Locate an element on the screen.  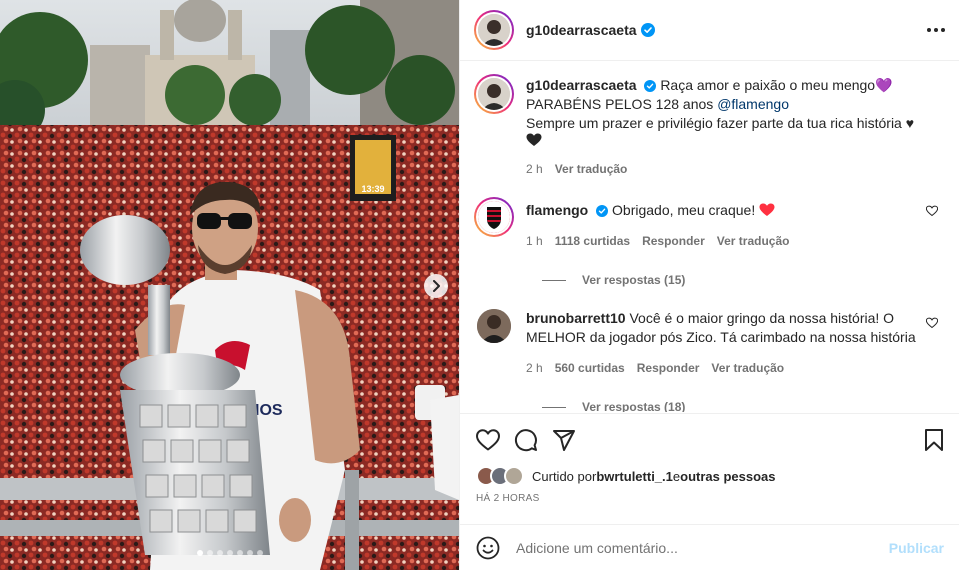
liker-username: bwrtuletti_.1 is located at coordinates (634, 476).